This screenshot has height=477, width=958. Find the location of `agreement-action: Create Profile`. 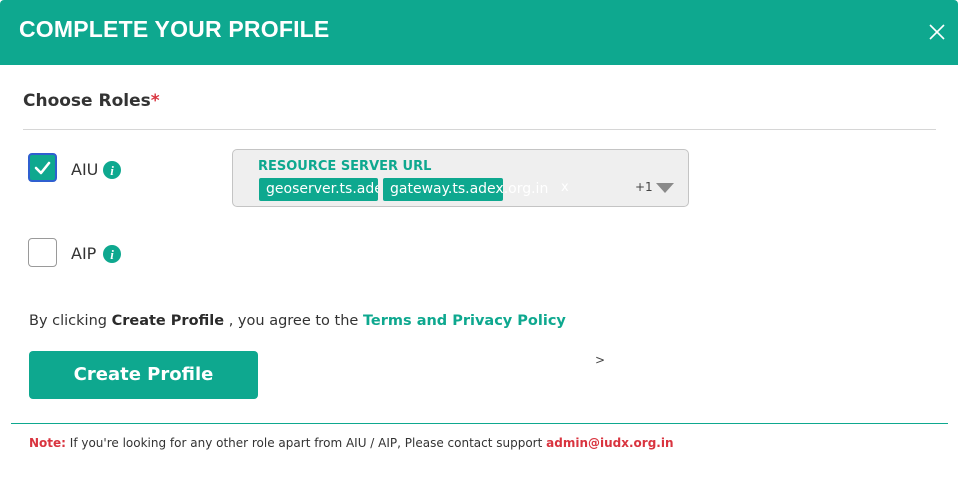

agreement-action: Create Profile is located at coordinates (168, 321).